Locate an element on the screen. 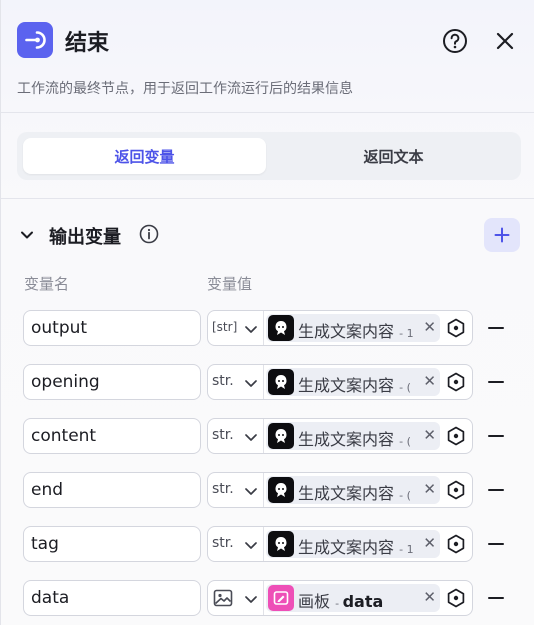 The height and width of the screenshot is (625, 534). variable-row: content str. 生成文案内容 - ( ✕ is located at coordinates (268, 436).